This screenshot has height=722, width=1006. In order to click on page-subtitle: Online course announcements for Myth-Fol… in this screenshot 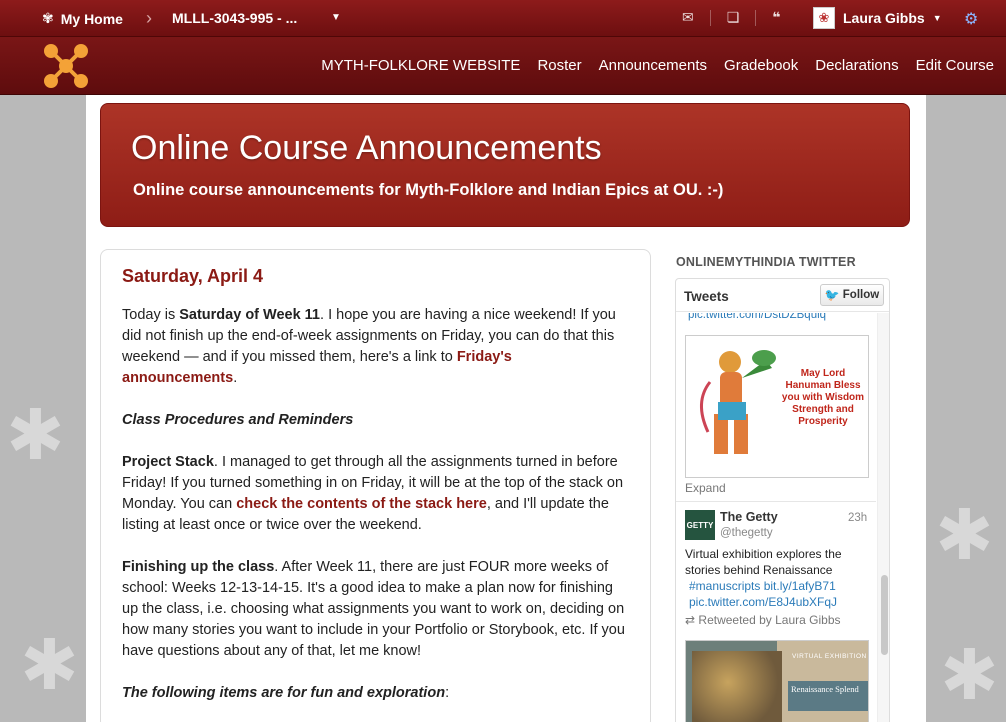, I will do `click(428, 190)`.